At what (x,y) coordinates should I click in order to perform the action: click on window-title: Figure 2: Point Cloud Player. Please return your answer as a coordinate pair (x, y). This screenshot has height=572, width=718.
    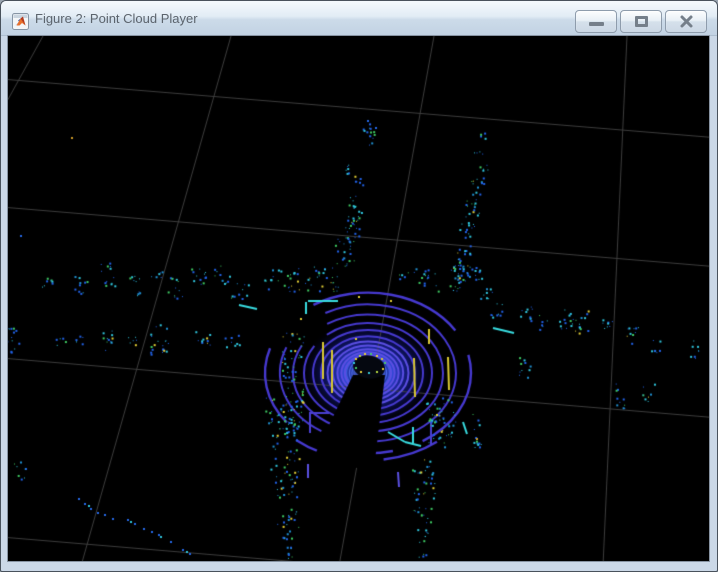
    Looking at the image, I should click on (116, 18).